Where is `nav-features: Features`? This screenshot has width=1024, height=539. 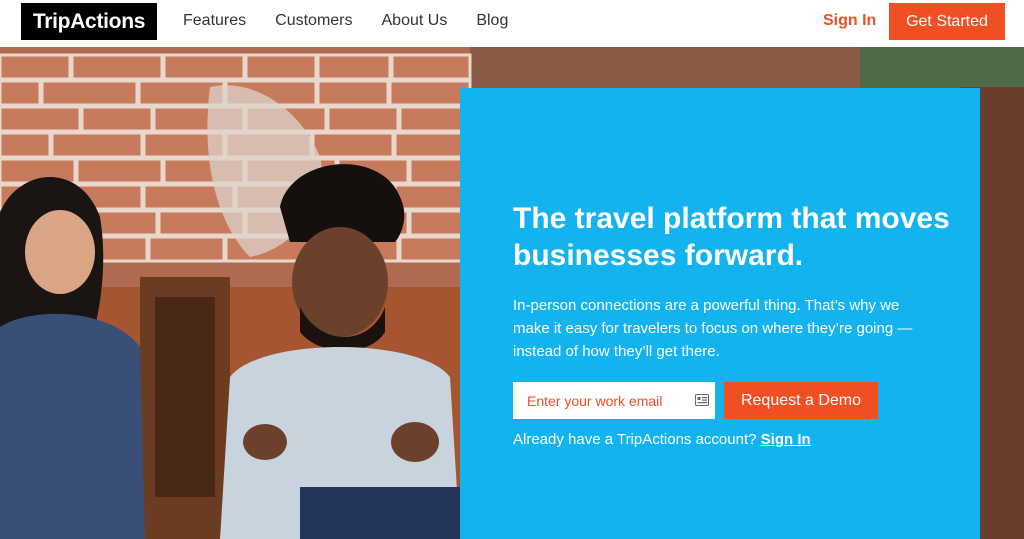 nav-features: Features is located at coordinates (214, 21).